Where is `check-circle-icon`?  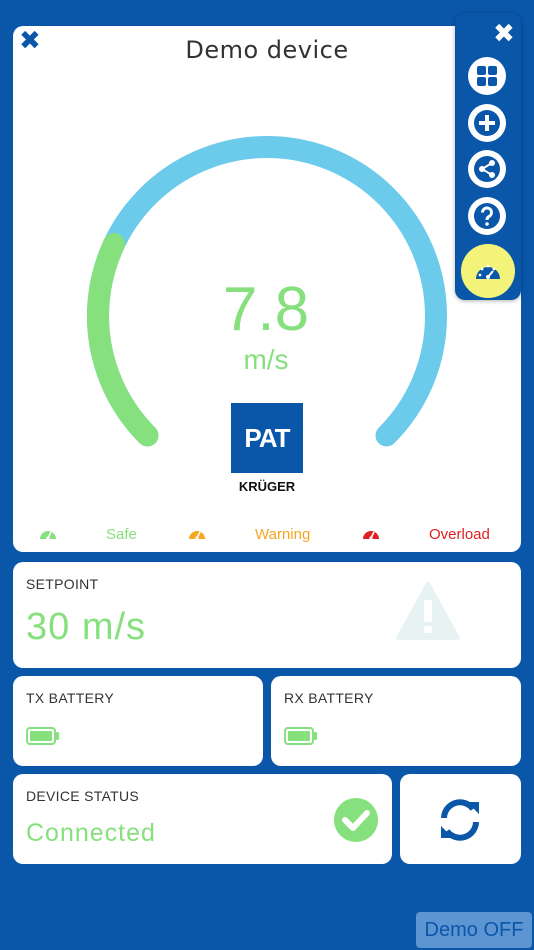 check-circle-icon is located at coordinates (356, 820).